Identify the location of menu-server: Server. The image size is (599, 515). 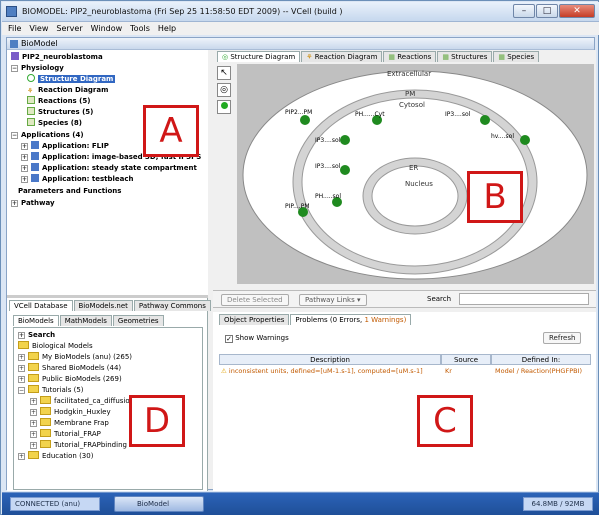
(69, 28).